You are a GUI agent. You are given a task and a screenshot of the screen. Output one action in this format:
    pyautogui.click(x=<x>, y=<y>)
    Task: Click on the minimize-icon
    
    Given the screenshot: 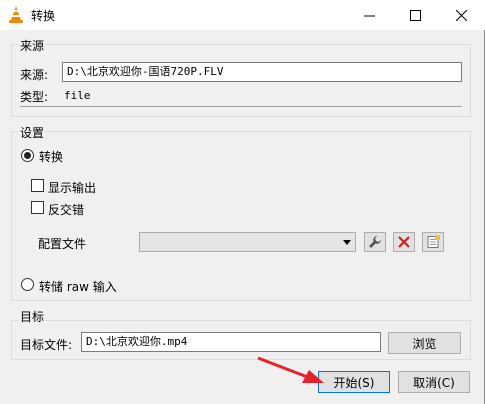 What is the action you would take?
    pyautogui.click(x=369, y=15)
    